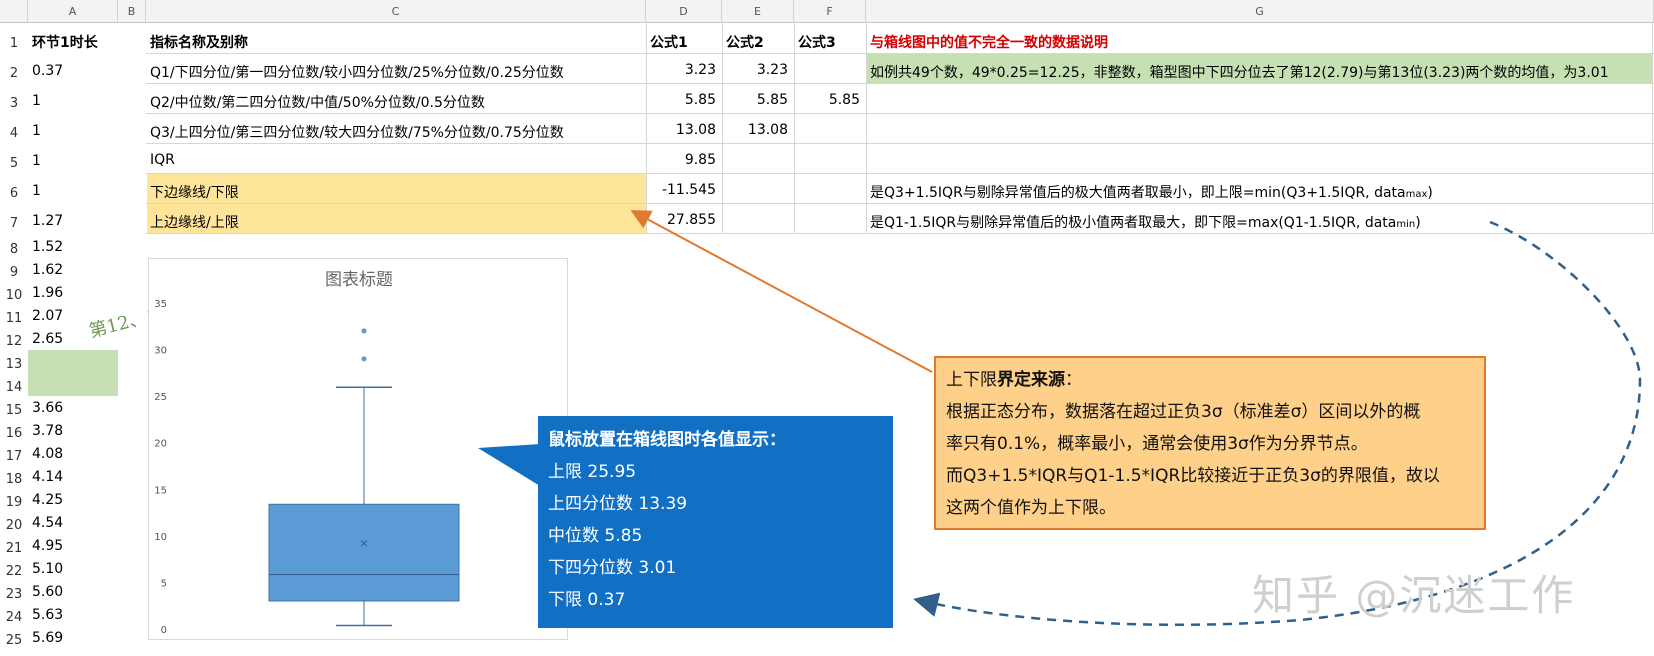 Image resolution: width=1654 pixels, height=656 pixels. Describe the element at coordinates (1157, 444) in the screenshot. I see `limit-callout-line: 率只有0.1%，概率最小，通常会使用3σ作为分界节点。` at that location.